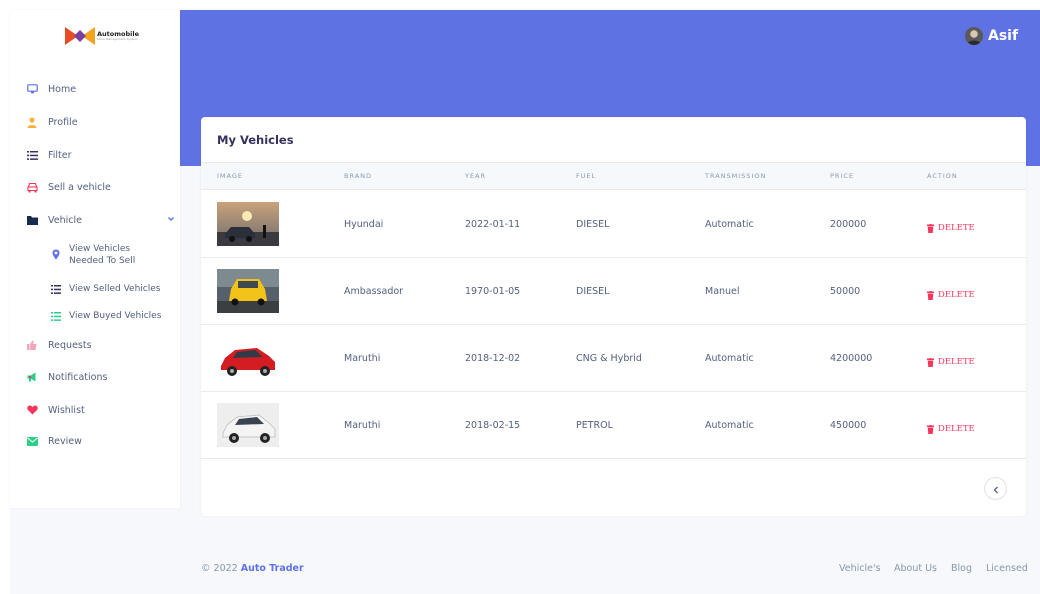 Image resolution: width=1040 pixels, height=594 pixels. I want to click on envelope-icon, so click(32, 441).